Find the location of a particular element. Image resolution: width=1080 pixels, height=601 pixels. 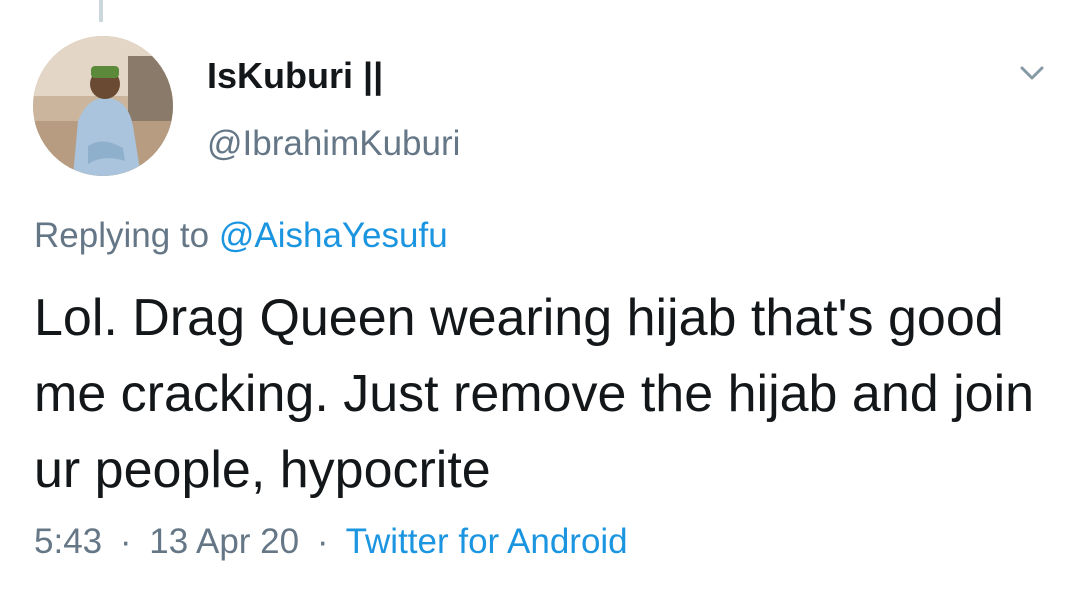

thread-connector-line is located at coordinates (101, 11).